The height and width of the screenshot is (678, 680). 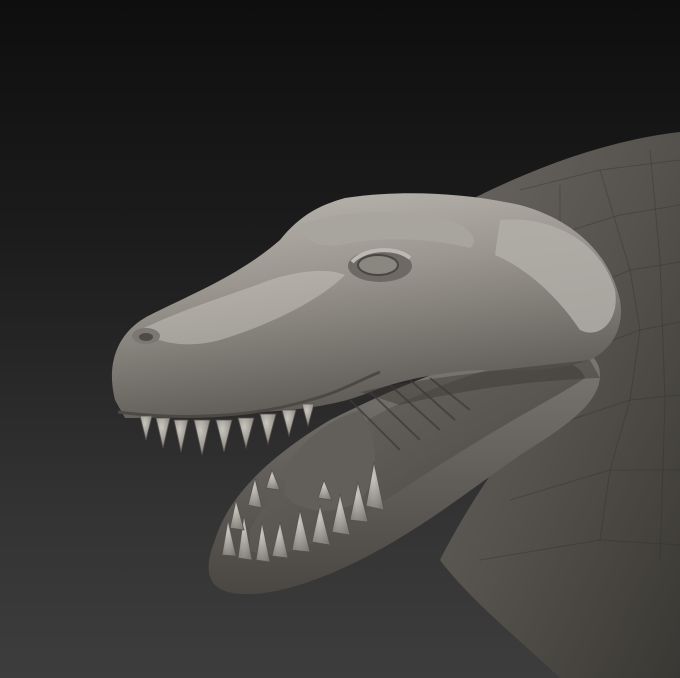 I want to click on eye-icon, so click(x=378, y=265).